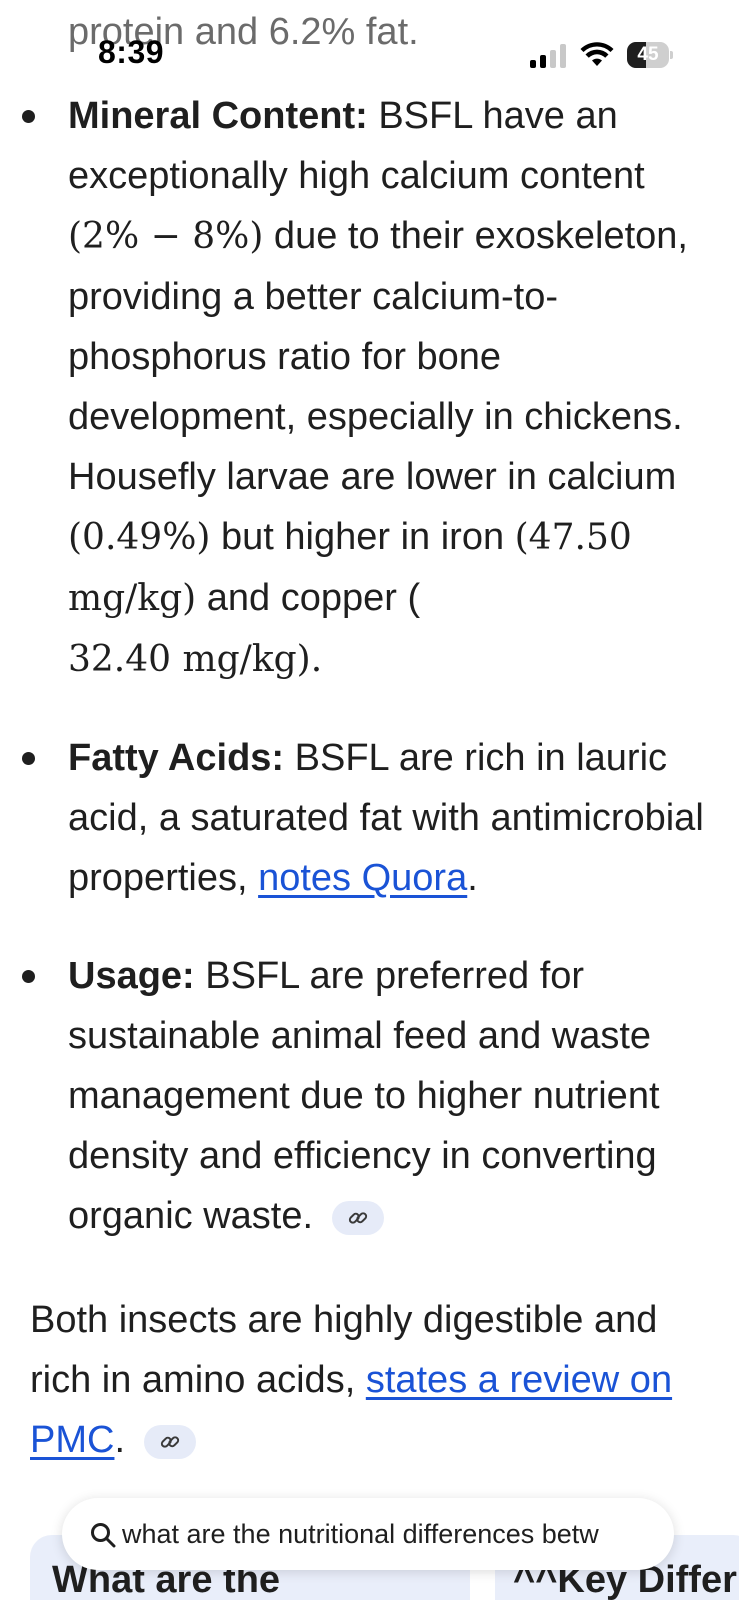  What do you see at coordinates (362, 537) in the screenshot?
I see `bullet-text: but higher in iron` at bounding box center [362, 537].